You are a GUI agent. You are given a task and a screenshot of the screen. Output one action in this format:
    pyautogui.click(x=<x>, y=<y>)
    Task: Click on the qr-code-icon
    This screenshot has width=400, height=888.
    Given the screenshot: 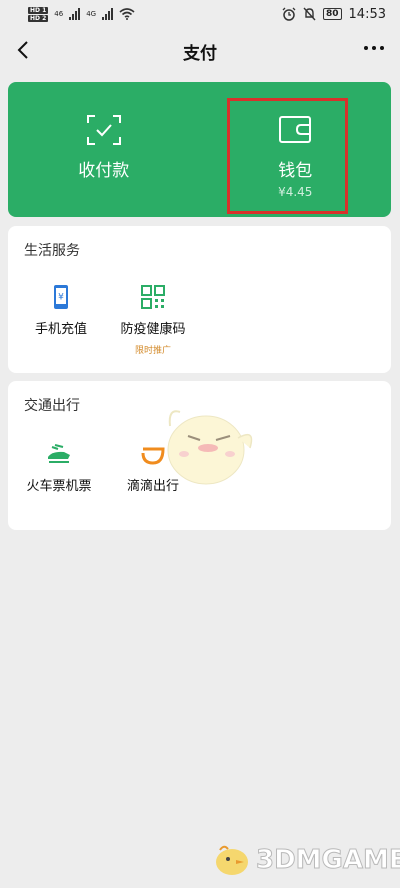 What is the action you would take?
    pyautogui.click(x=153, y=297)
    